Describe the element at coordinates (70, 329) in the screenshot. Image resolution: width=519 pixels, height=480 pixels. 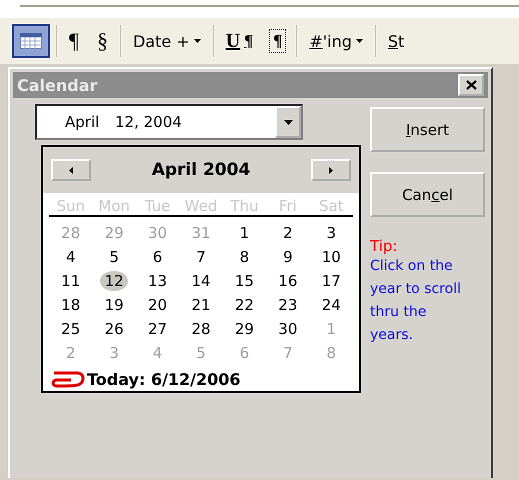
I see `day-cell: 25` at that location.